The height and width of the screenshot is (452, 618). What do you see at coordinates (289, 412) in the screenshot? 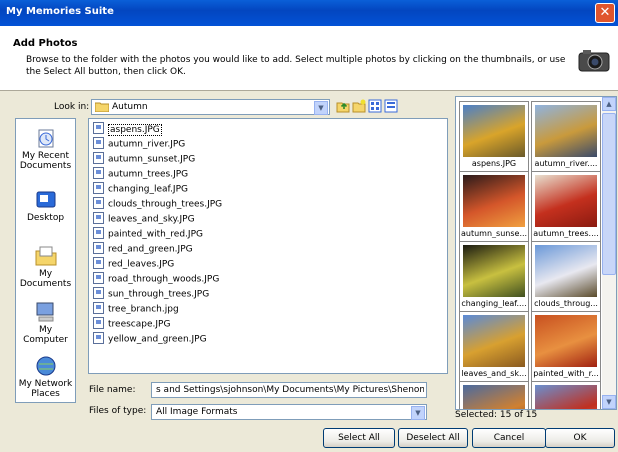
I see `file-type-dropdown: All Image Formats ▼` at bounding box center [289, 412].